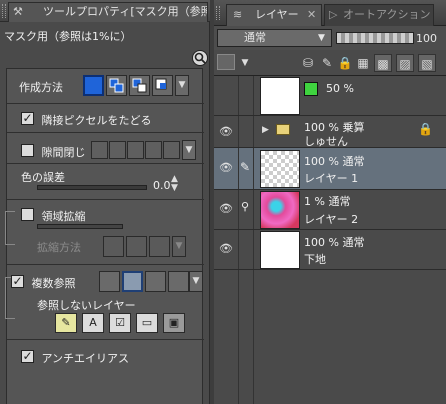  Describe the element at coordinates (178, 281) in the screenshot. I see `ref-ref-layer-button` at that location.